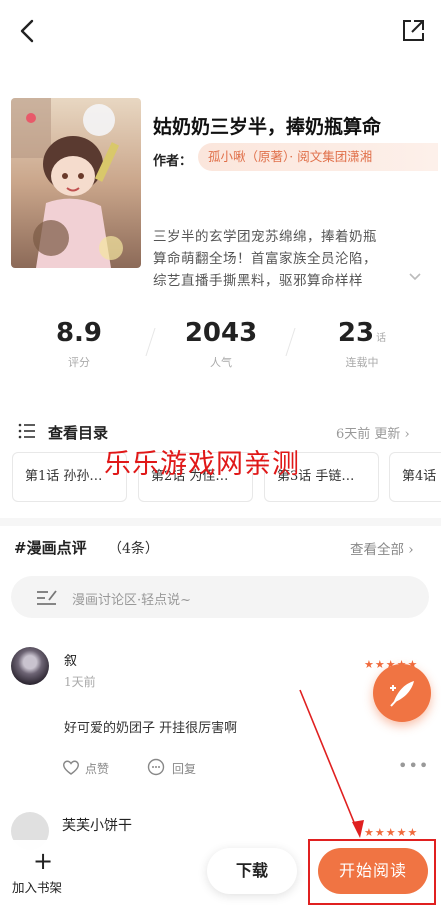  What do you see at coordinates (156, 767) in the screenshot?
I see `reply-icon` at bounding box center [156, 767].